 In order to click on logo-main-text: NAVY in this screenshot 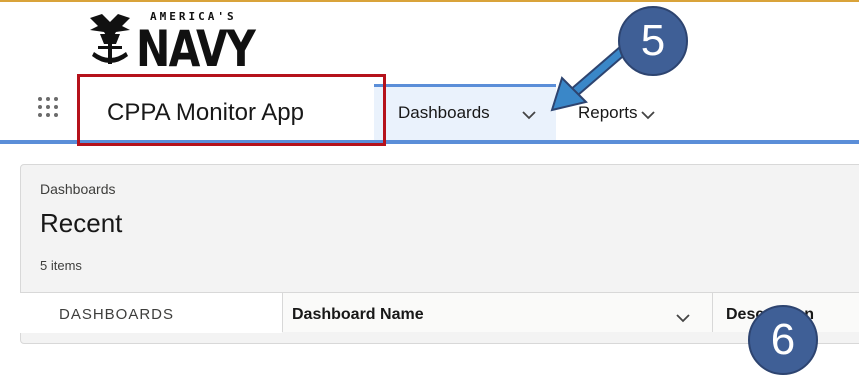, I will do `click(196, 49)`.